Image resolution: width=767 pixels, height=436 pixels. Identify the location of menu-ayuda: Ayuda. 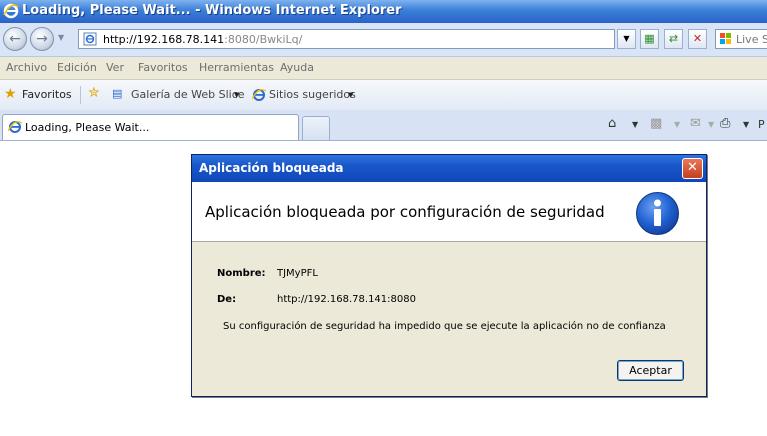
(297, 67).